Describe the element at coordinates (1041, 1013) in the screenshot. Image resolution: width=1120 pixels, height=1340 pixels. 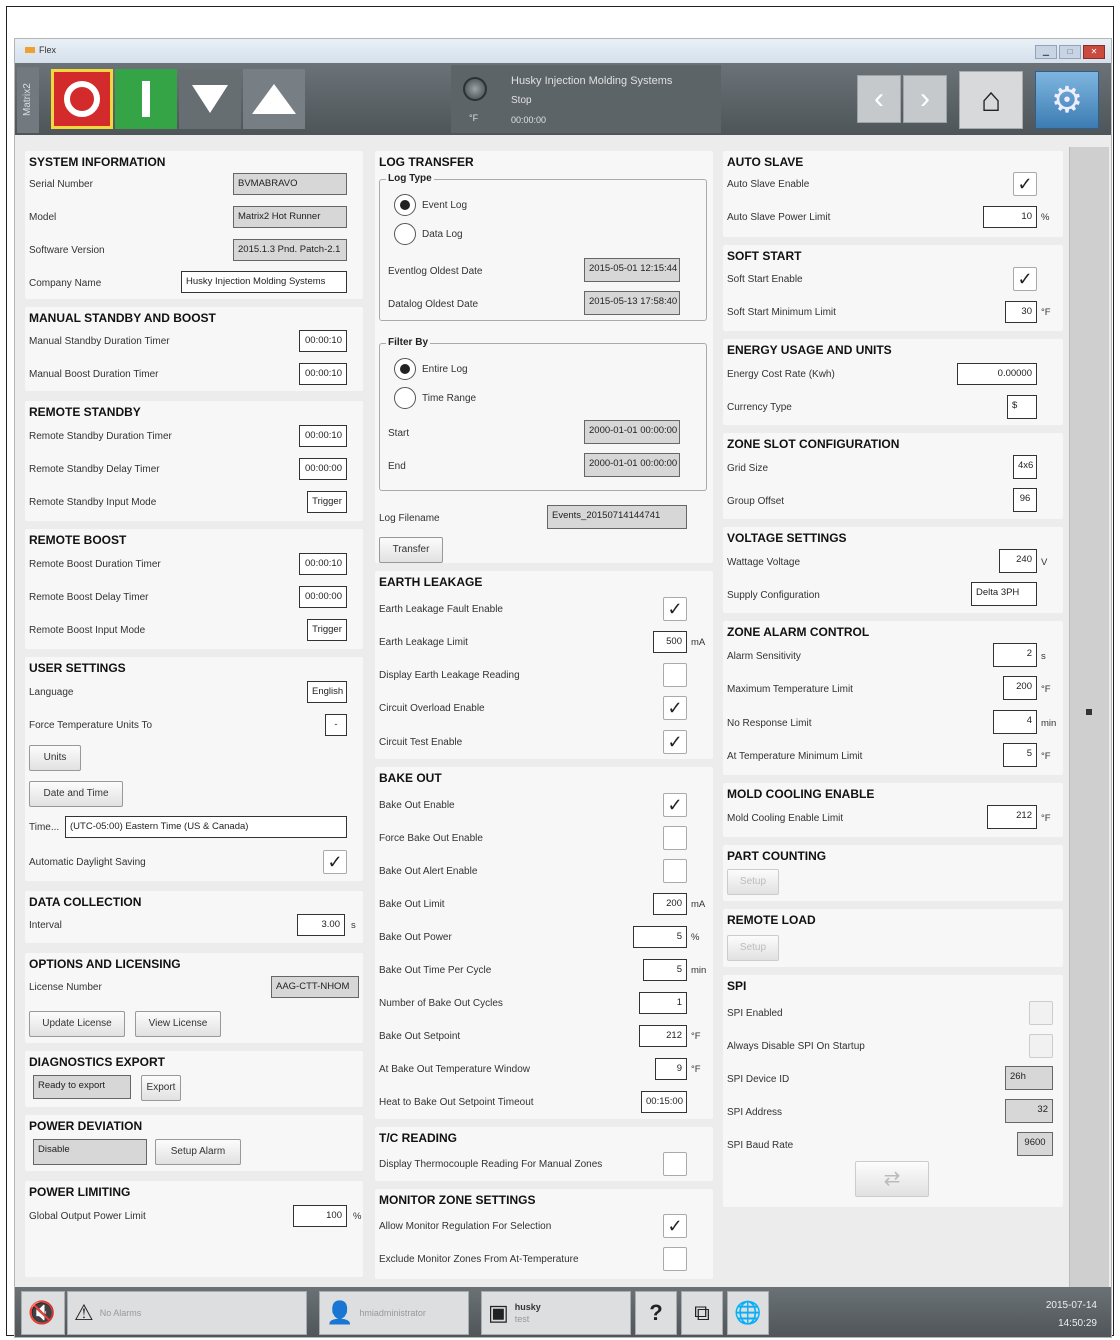
I see `spi-enabled-checkbox` at that location.